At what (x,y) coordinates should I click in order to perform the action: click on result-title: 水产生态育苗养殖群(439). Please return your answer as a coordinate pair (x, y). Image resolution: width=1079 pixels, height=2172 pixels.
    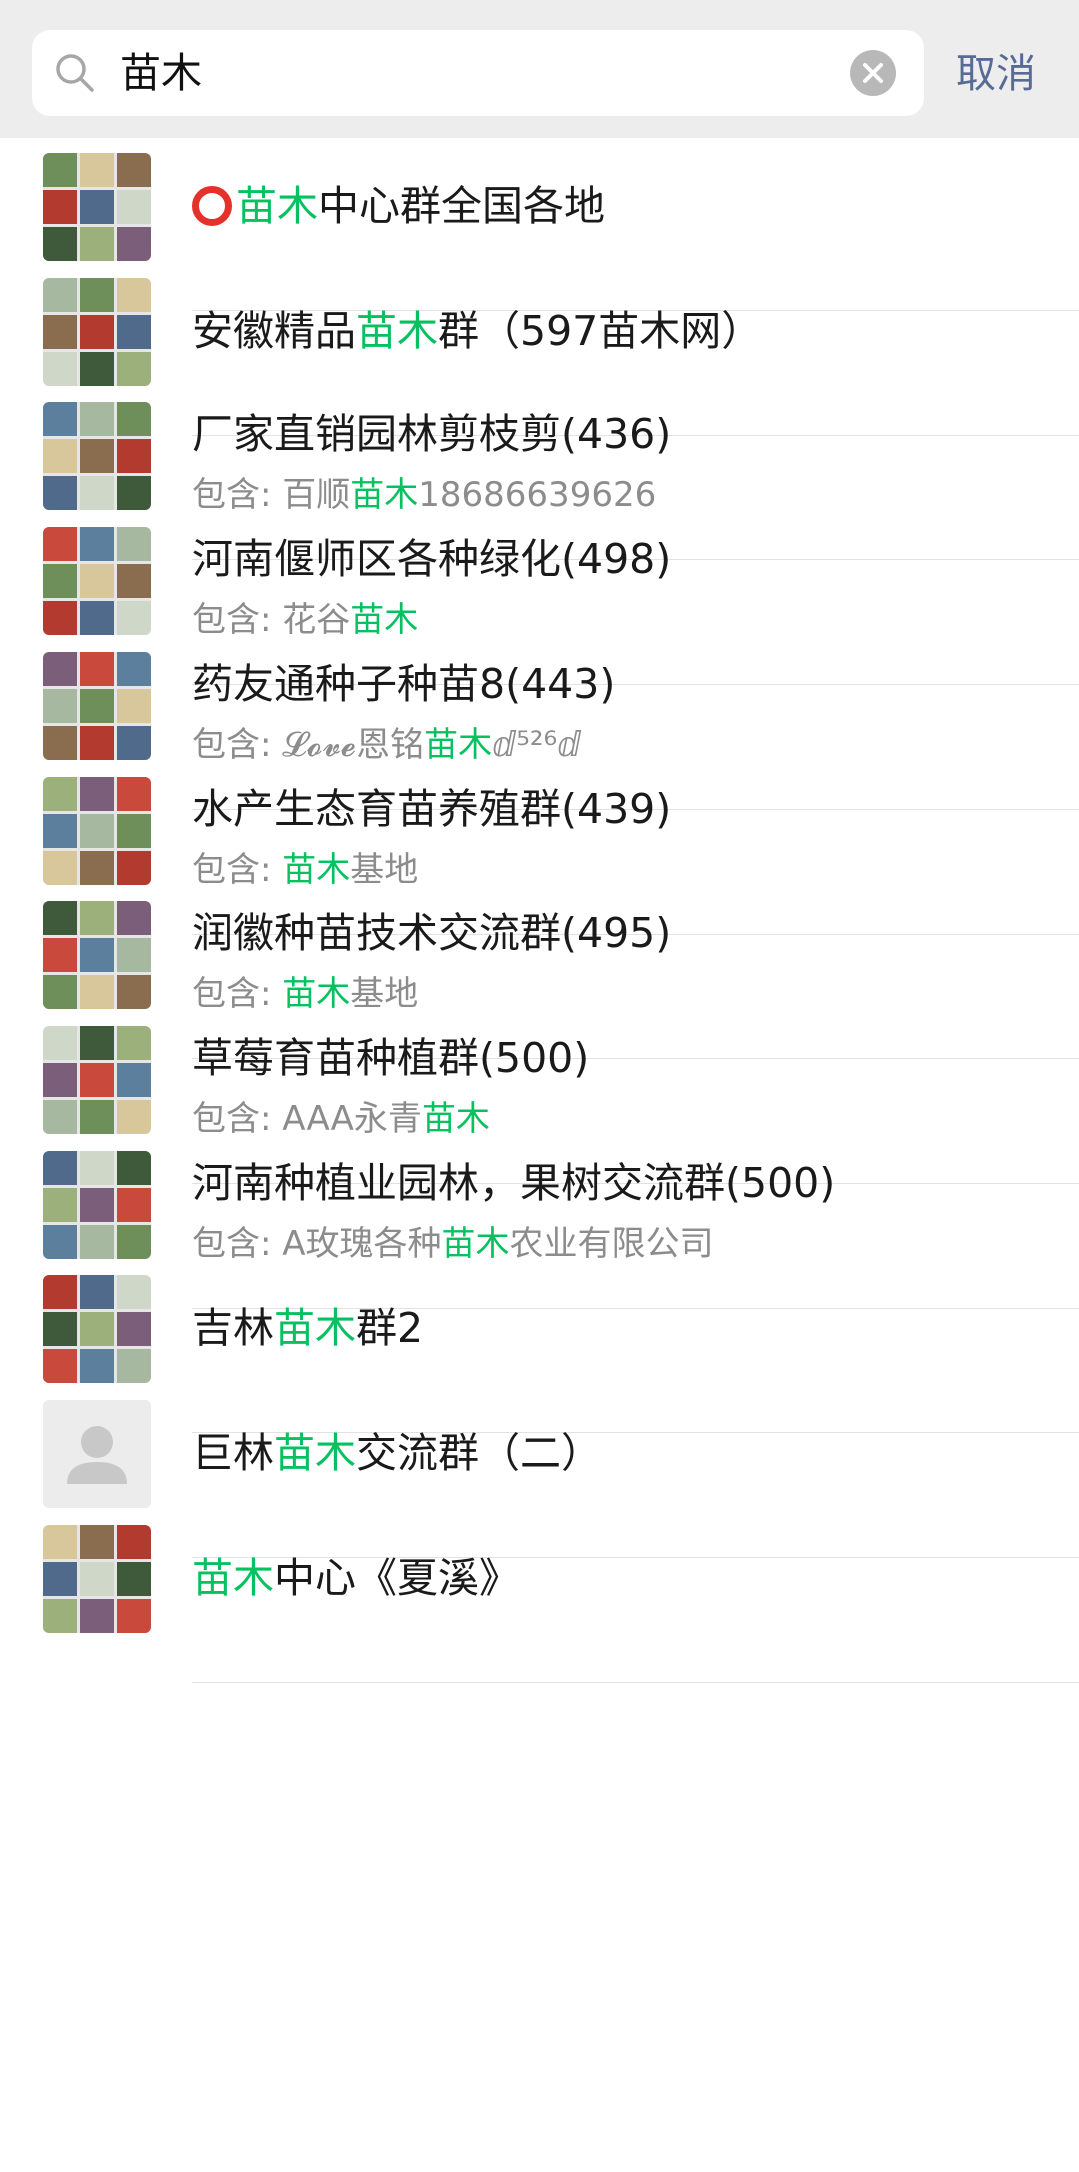
    Looking at the image, I should click on (431, 809).